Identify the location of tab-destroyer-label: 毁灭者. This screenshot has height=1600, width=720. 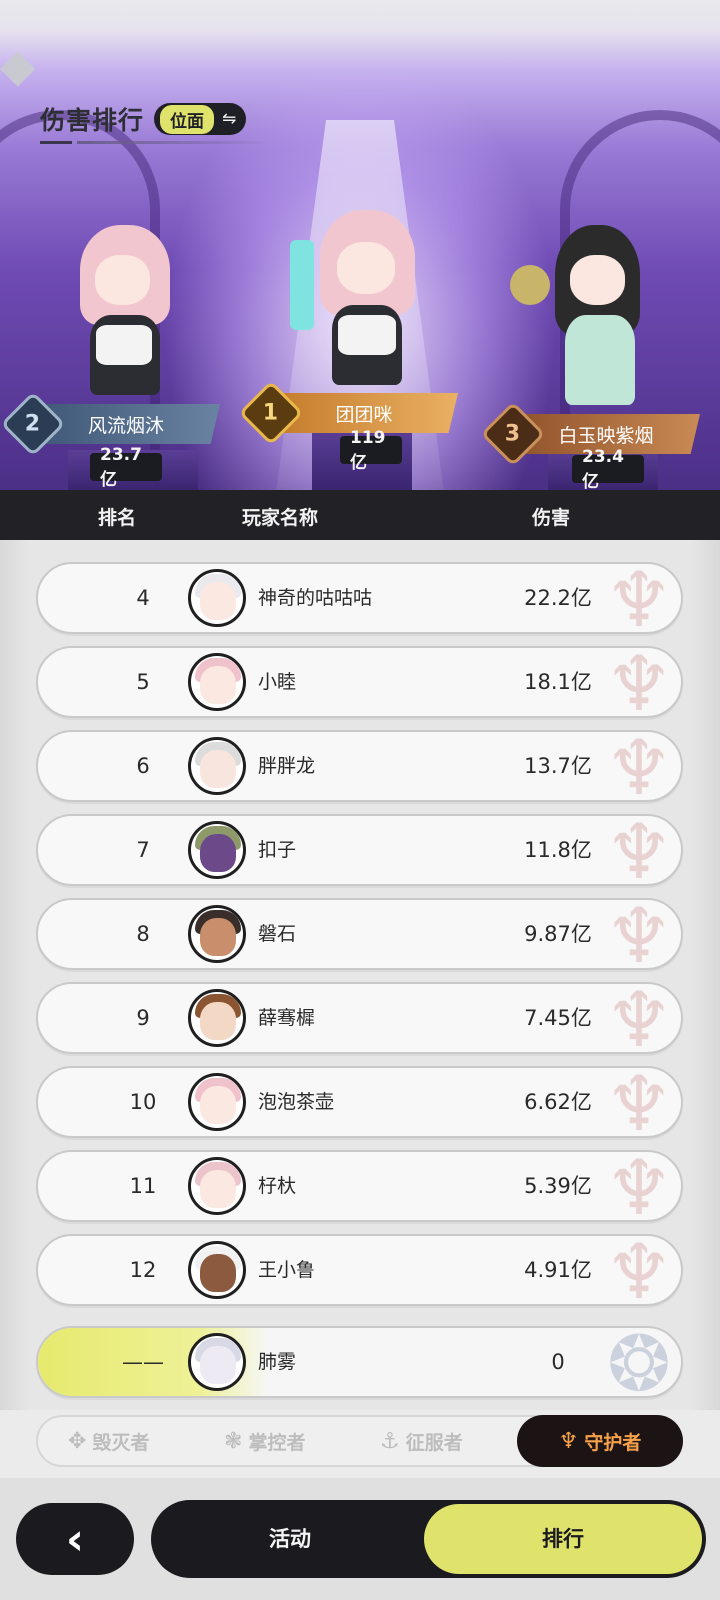
(121, 1442).